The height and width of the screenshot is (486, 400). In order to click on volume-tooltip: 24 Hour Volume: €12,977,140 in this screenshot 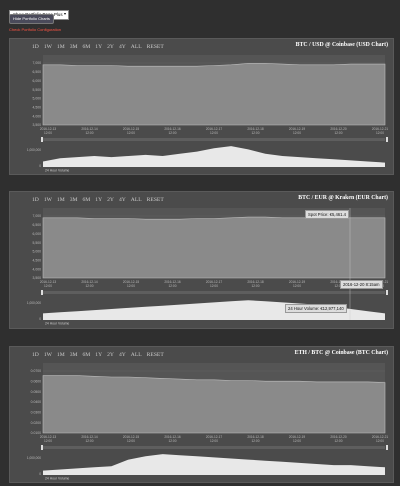, I will do `click(316, 308)`.